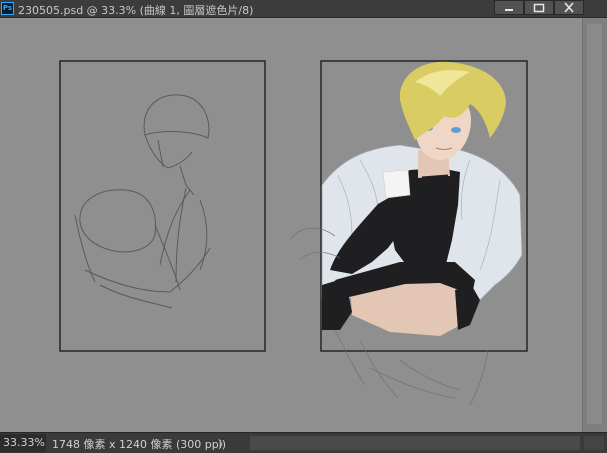 The image size is (607, 453). I want to click on resize-corner, so click(594, 443).